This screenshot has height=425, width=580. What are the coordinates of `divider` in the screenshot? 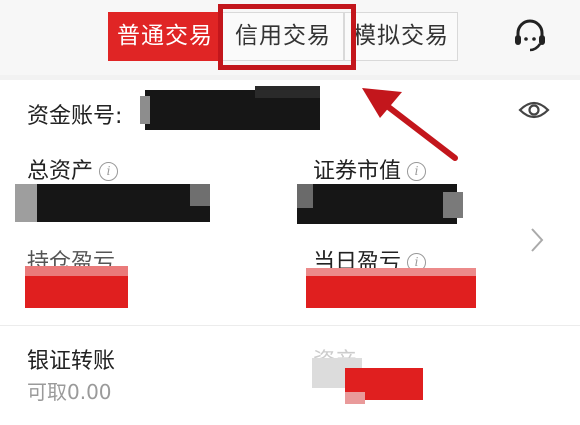 It's located at (290, 325).